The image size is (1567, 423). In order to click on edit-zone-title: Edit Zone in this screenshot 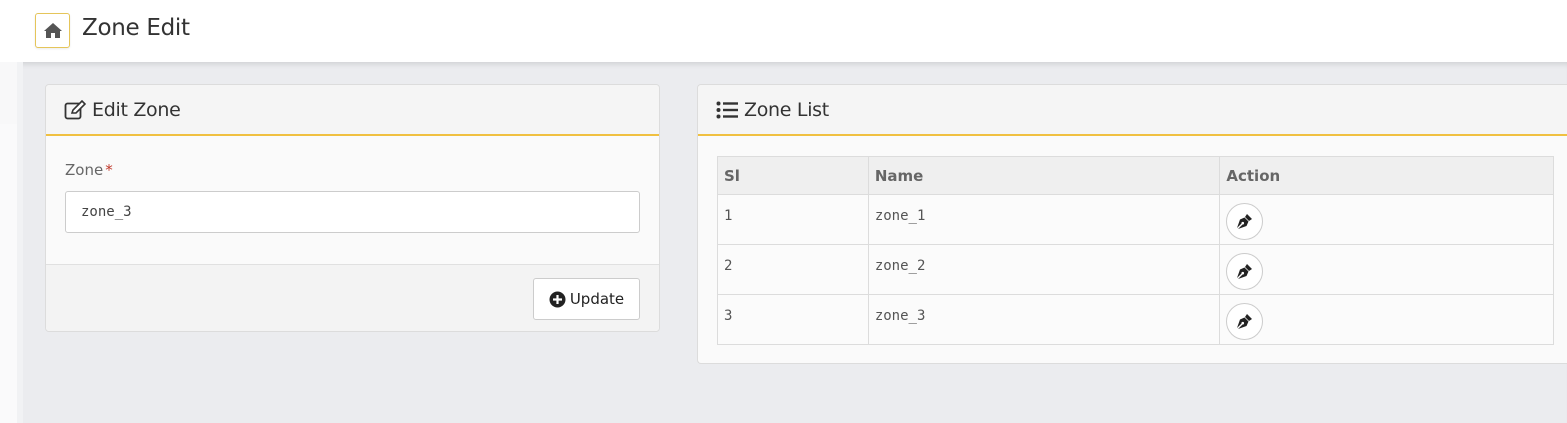, I will do `click(136, 109)`.